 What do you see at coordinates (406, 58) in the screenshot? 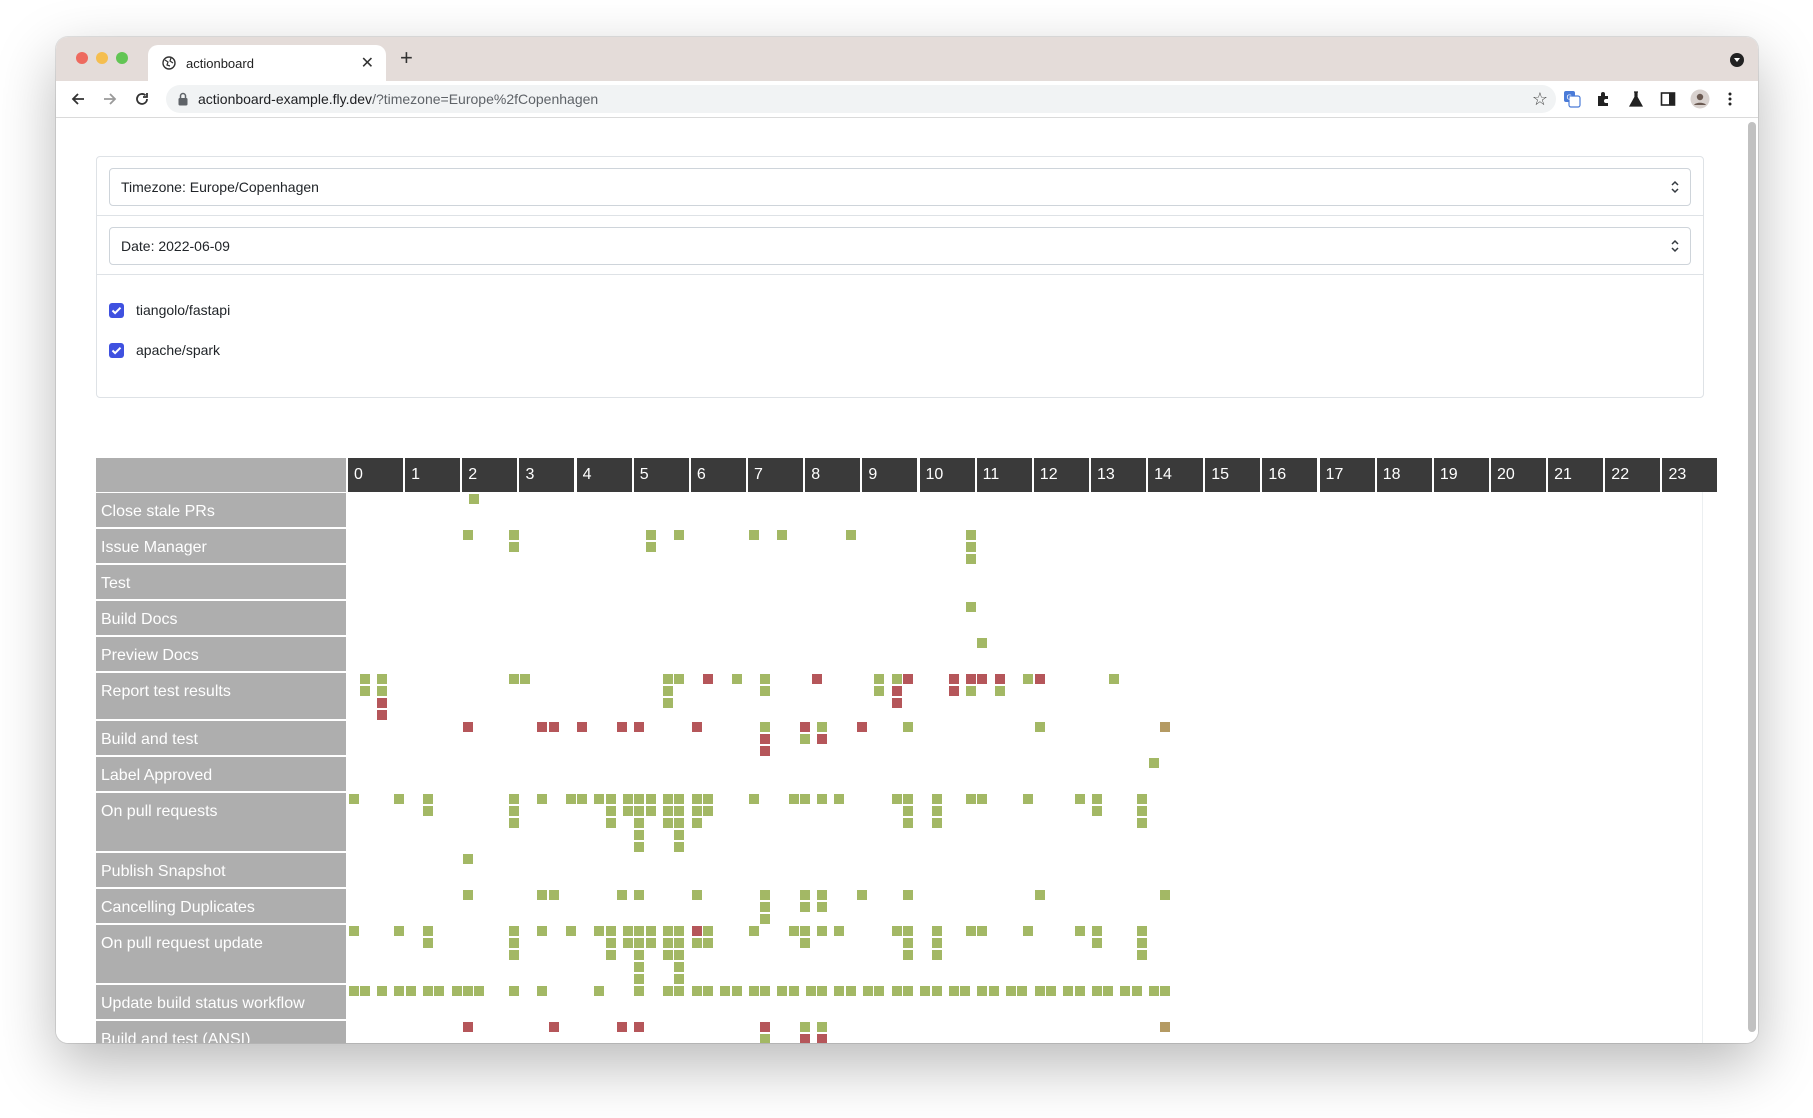
I see `new-tab-button: +` at bounding box center [406, 58].